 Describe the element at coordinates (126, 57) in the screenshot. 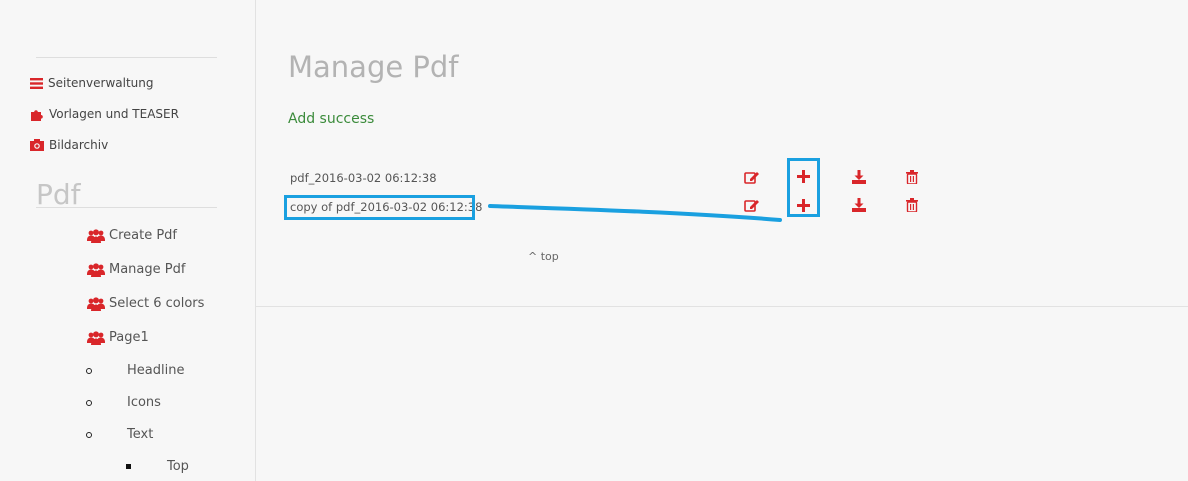

I see `sidebar-divider` at that location.